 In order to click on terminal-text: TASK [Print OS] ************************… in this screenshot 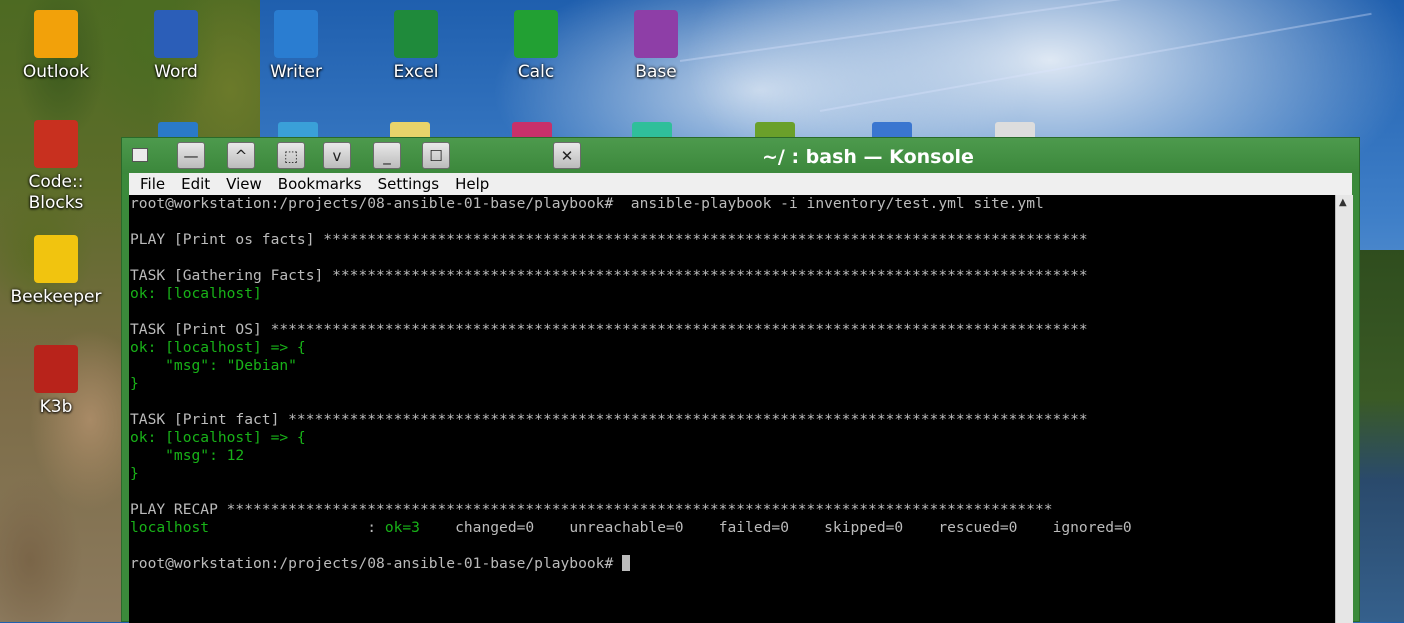, I will do `click(609, 329)`.